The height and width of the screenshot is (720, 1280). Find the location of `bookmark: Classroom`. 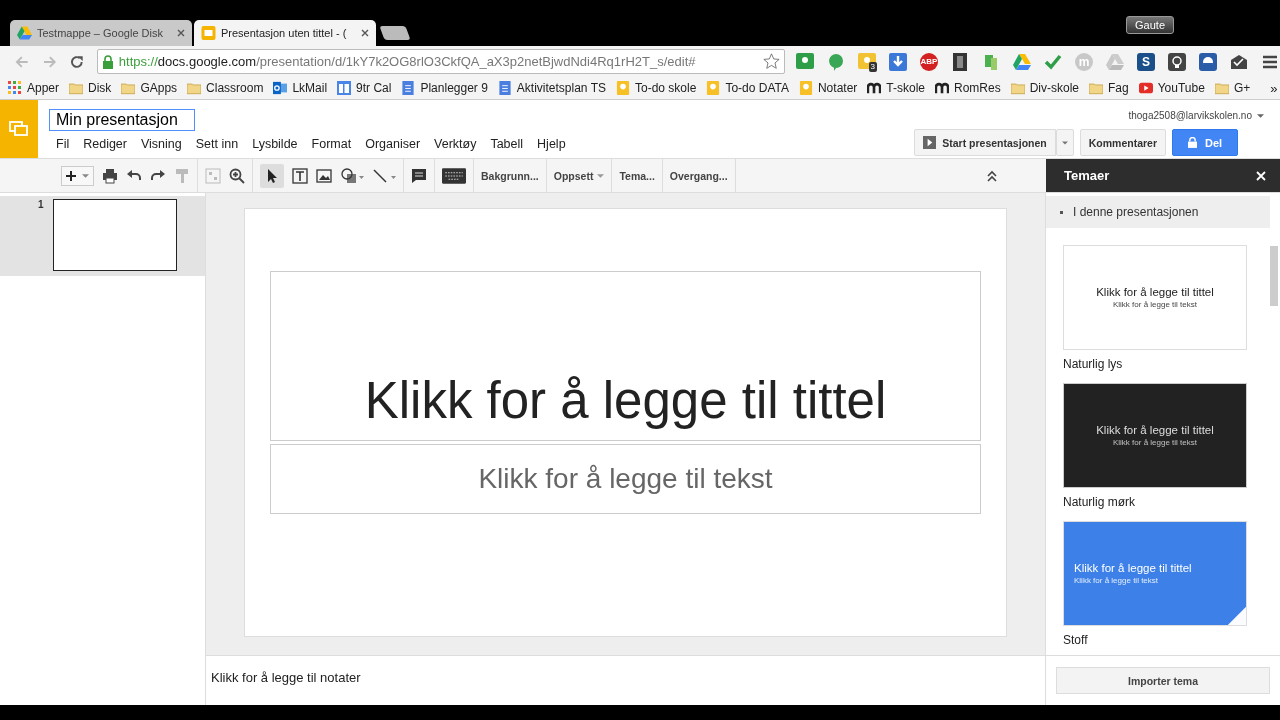

bookmark: Classroom is located at coordinates (225, 88).